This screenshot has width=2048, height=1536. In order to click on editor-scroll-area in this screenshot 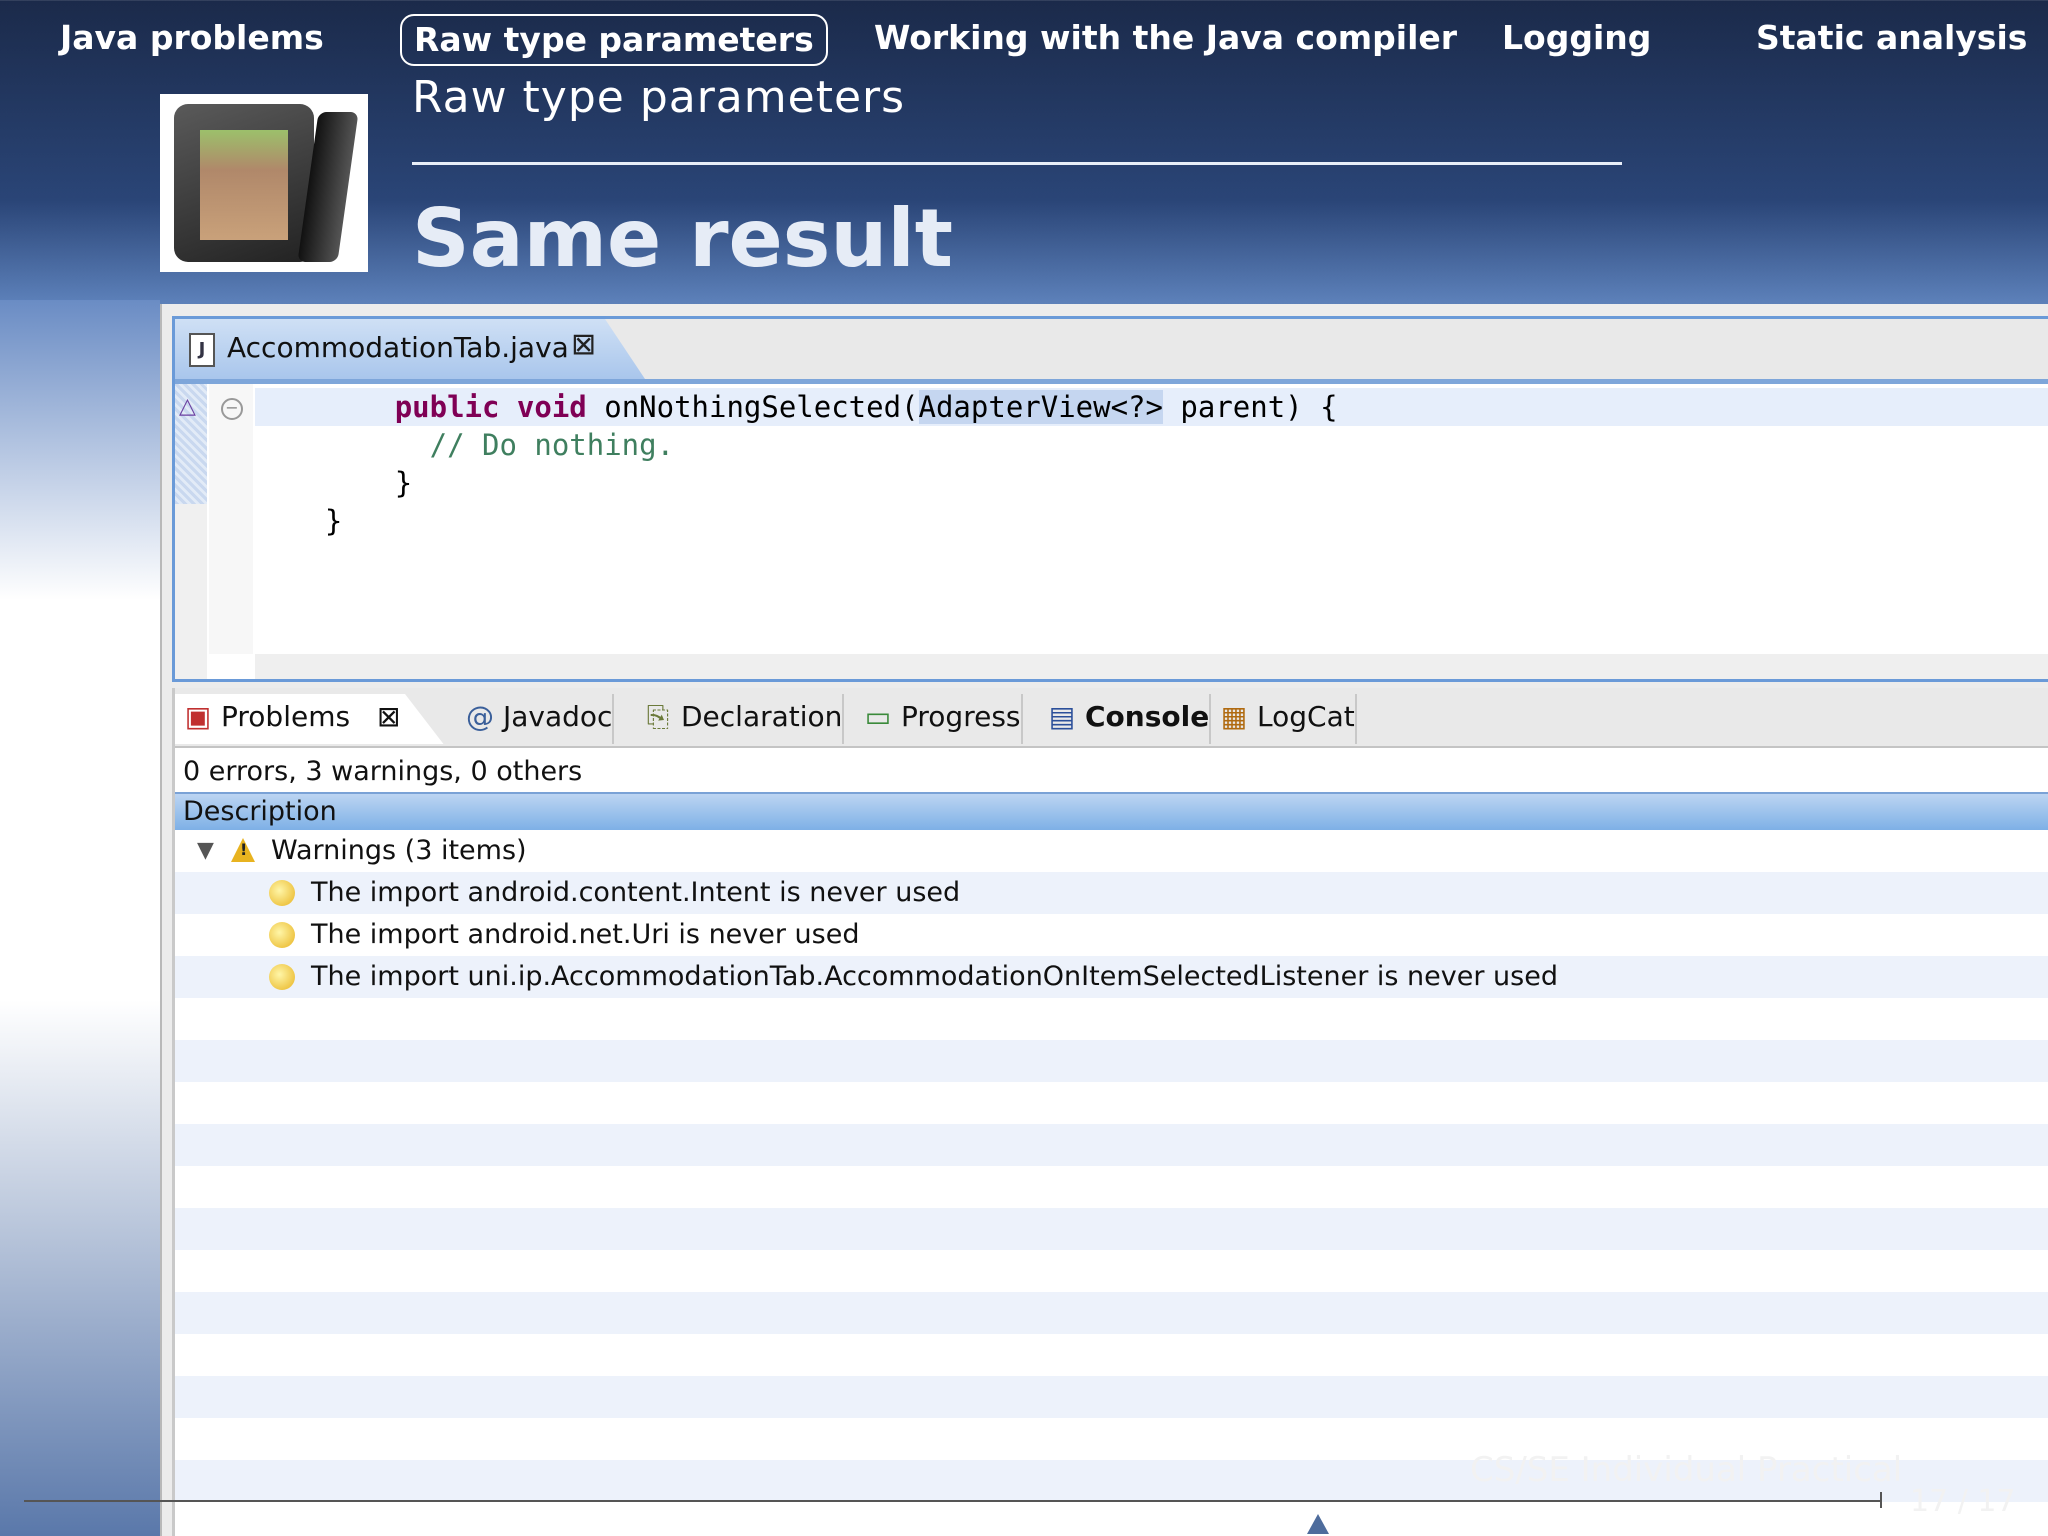, I will do `click(1151, 666)`.